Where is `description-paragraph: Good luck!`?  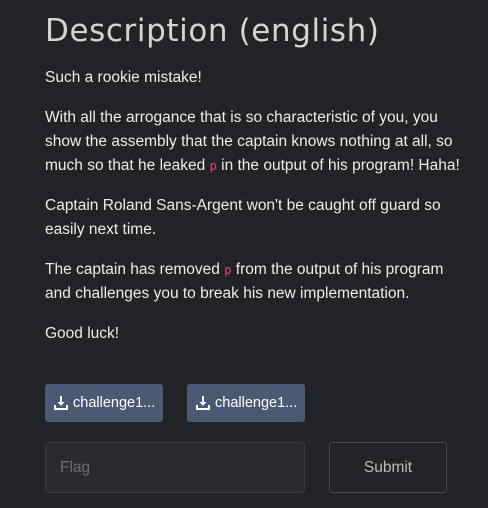
description-paragraph: Good luck! is located at coordinates (82, 333).